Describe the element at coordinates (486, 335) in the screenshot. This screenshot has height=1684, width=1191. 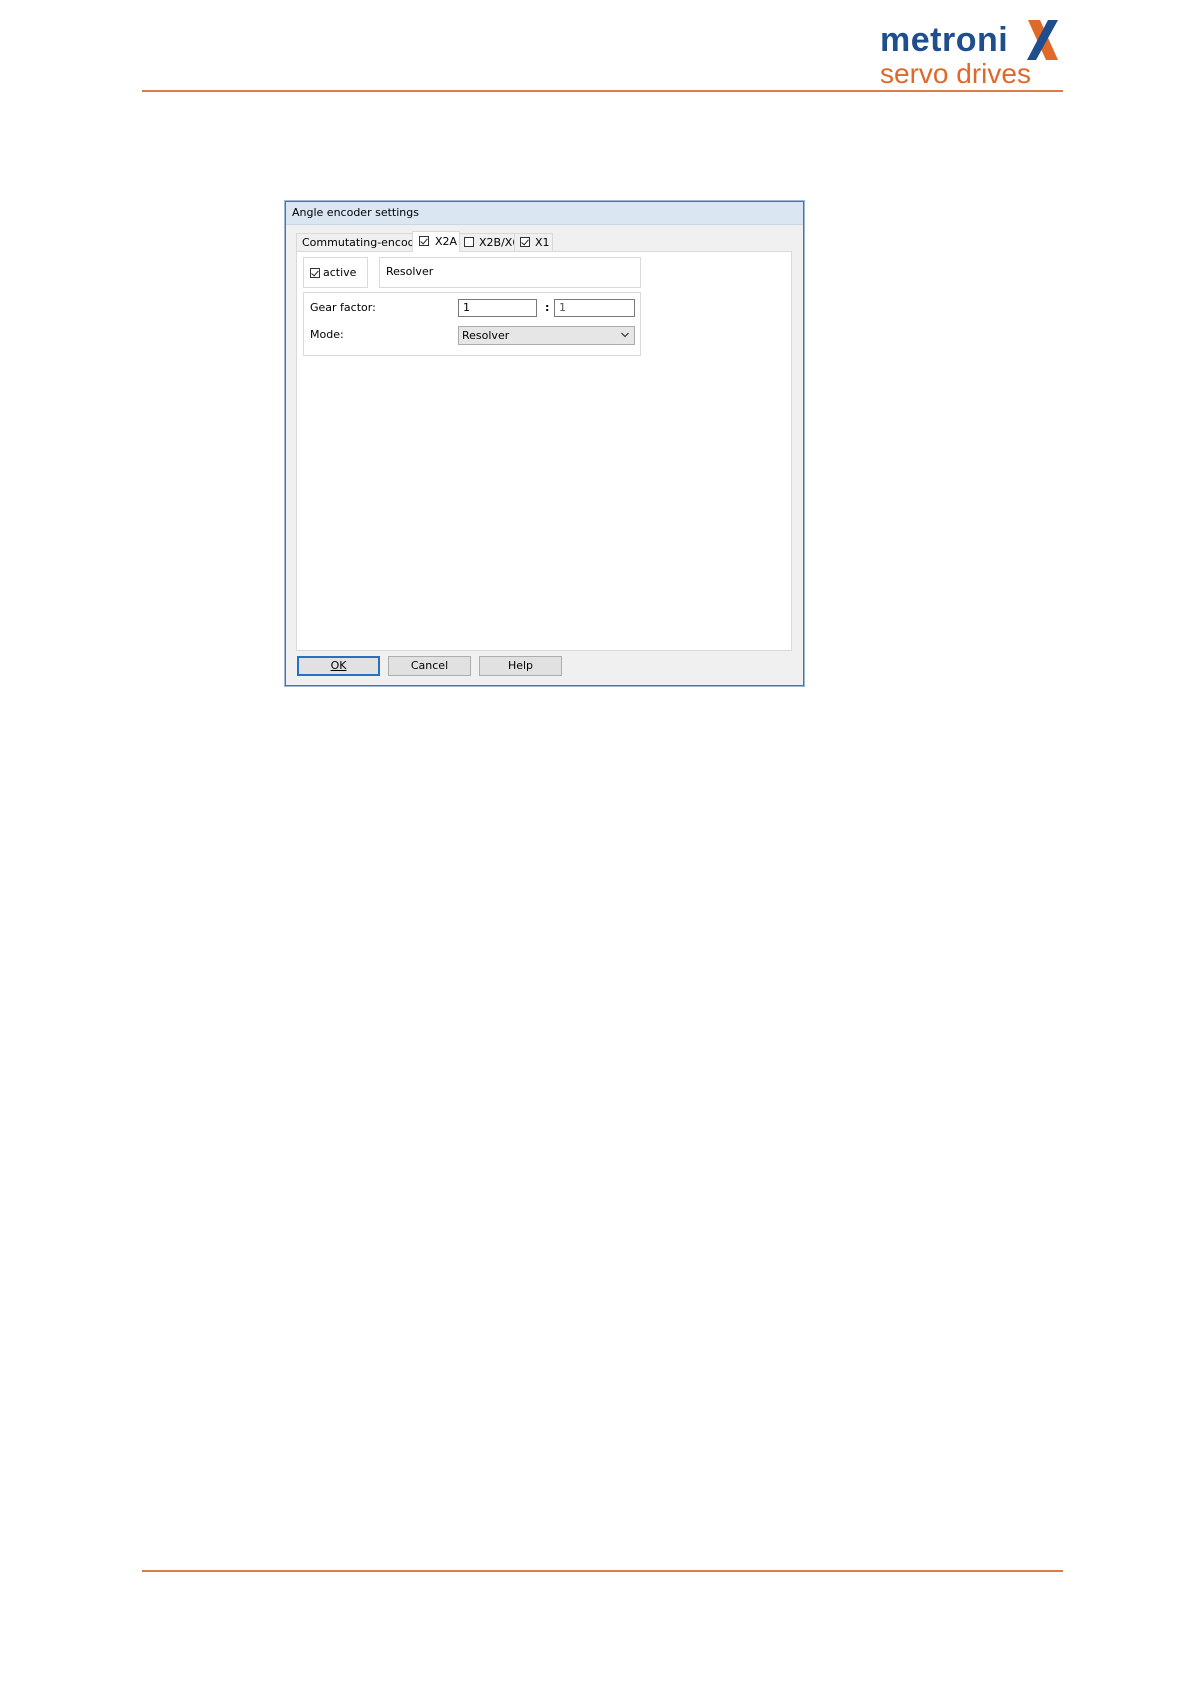
I see `mode-select-value: Resolver` at that location.